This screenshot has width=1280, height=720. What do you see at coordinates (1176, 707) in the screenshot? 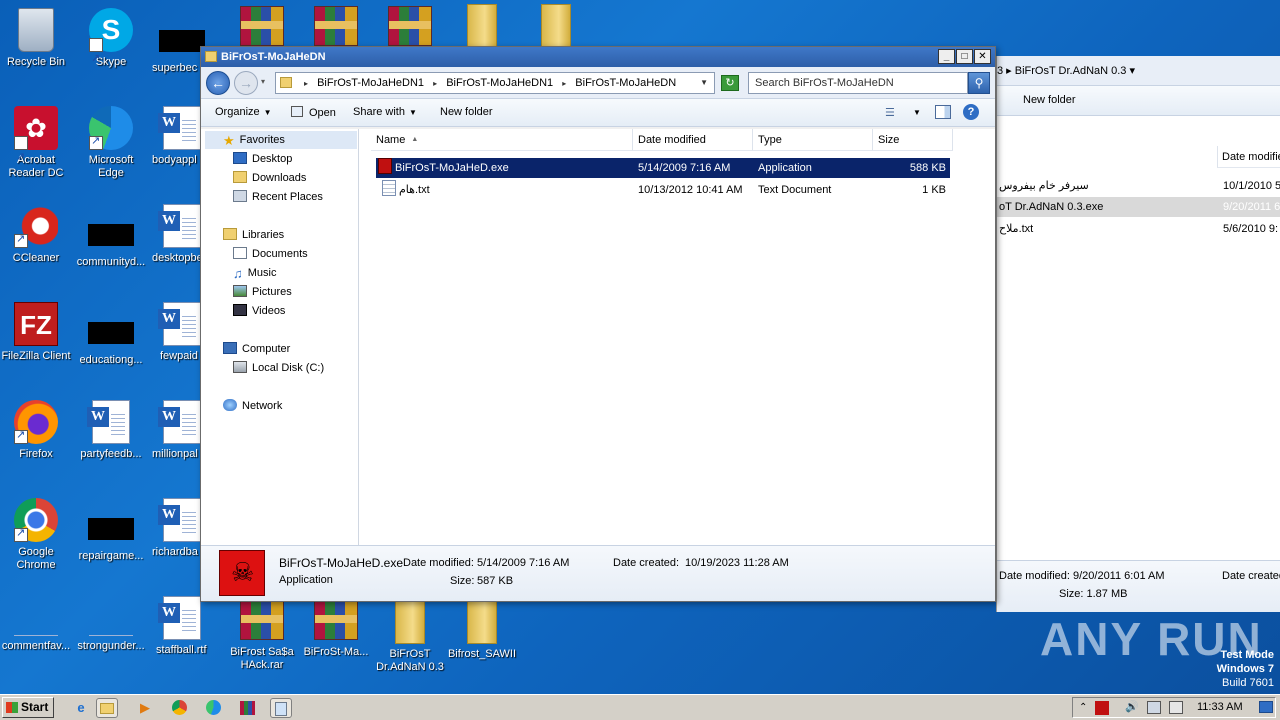
I see `power-icon` at bounding box center [1176, 707].